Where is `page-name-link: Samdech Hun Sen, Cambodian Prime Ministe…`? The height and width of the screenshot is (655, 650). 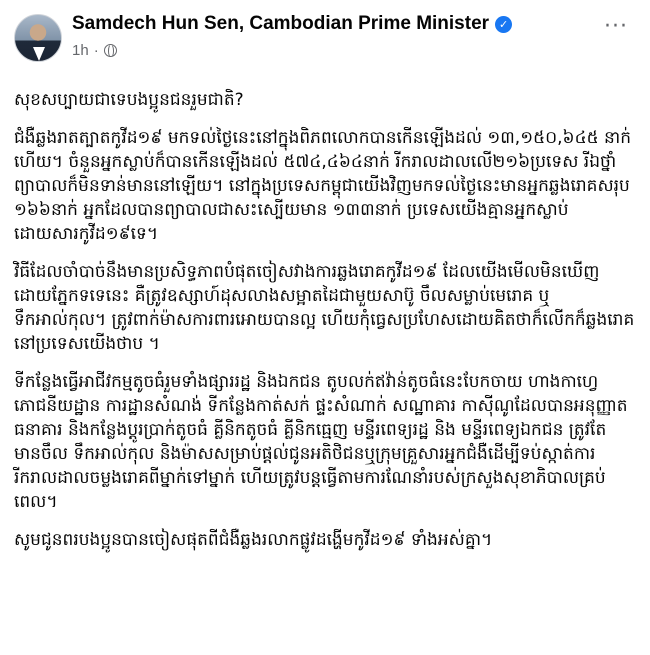
page-name-link: Samdech Hun Sen, Cambodian Prime Ministe… is located at coordinates (280, 24).